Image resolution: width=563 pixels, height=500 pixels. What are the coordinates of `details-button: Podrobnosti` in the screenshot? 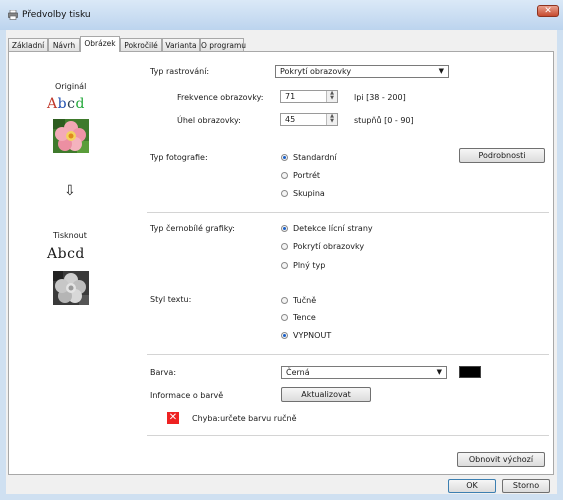 It's located at (502, 155).